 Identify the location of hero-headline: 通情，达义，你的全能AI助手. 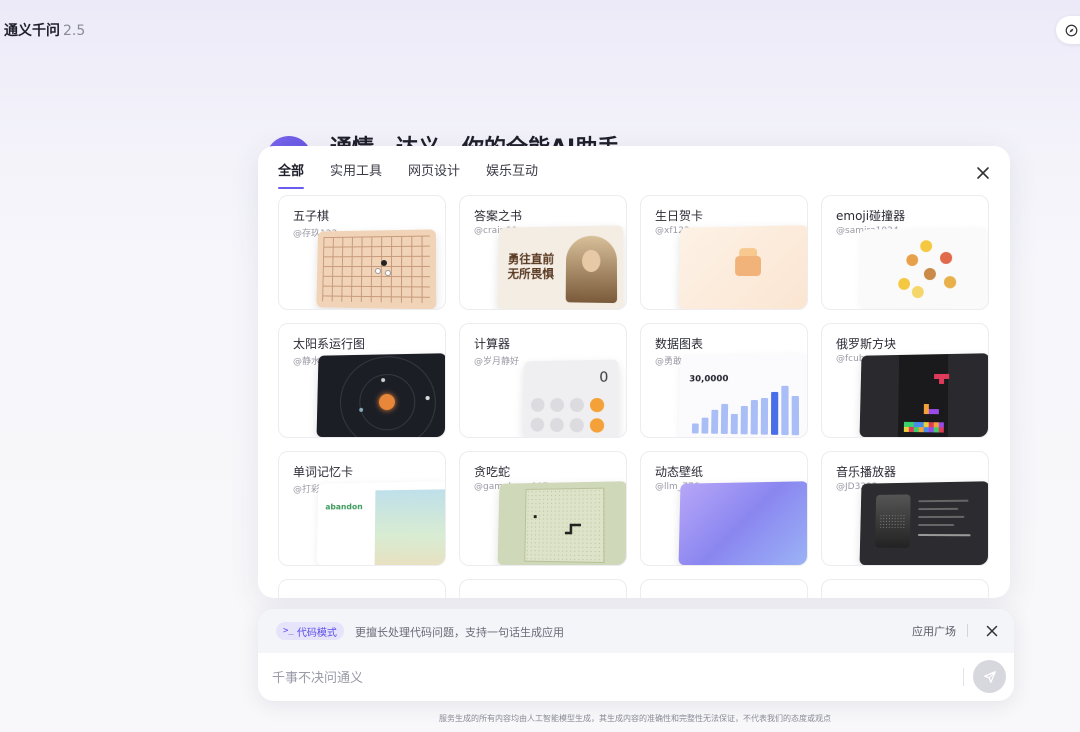
(474, 140).